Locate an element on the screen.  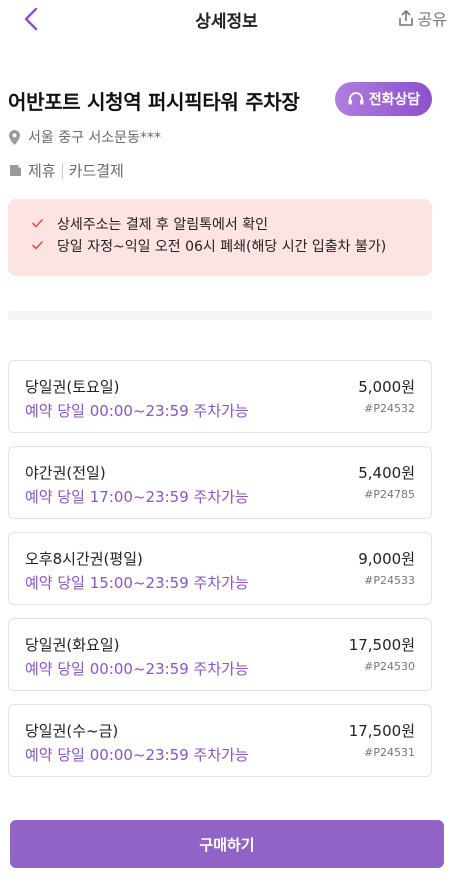
ticket-code: #P24530 is located at coordinates (389, 666).